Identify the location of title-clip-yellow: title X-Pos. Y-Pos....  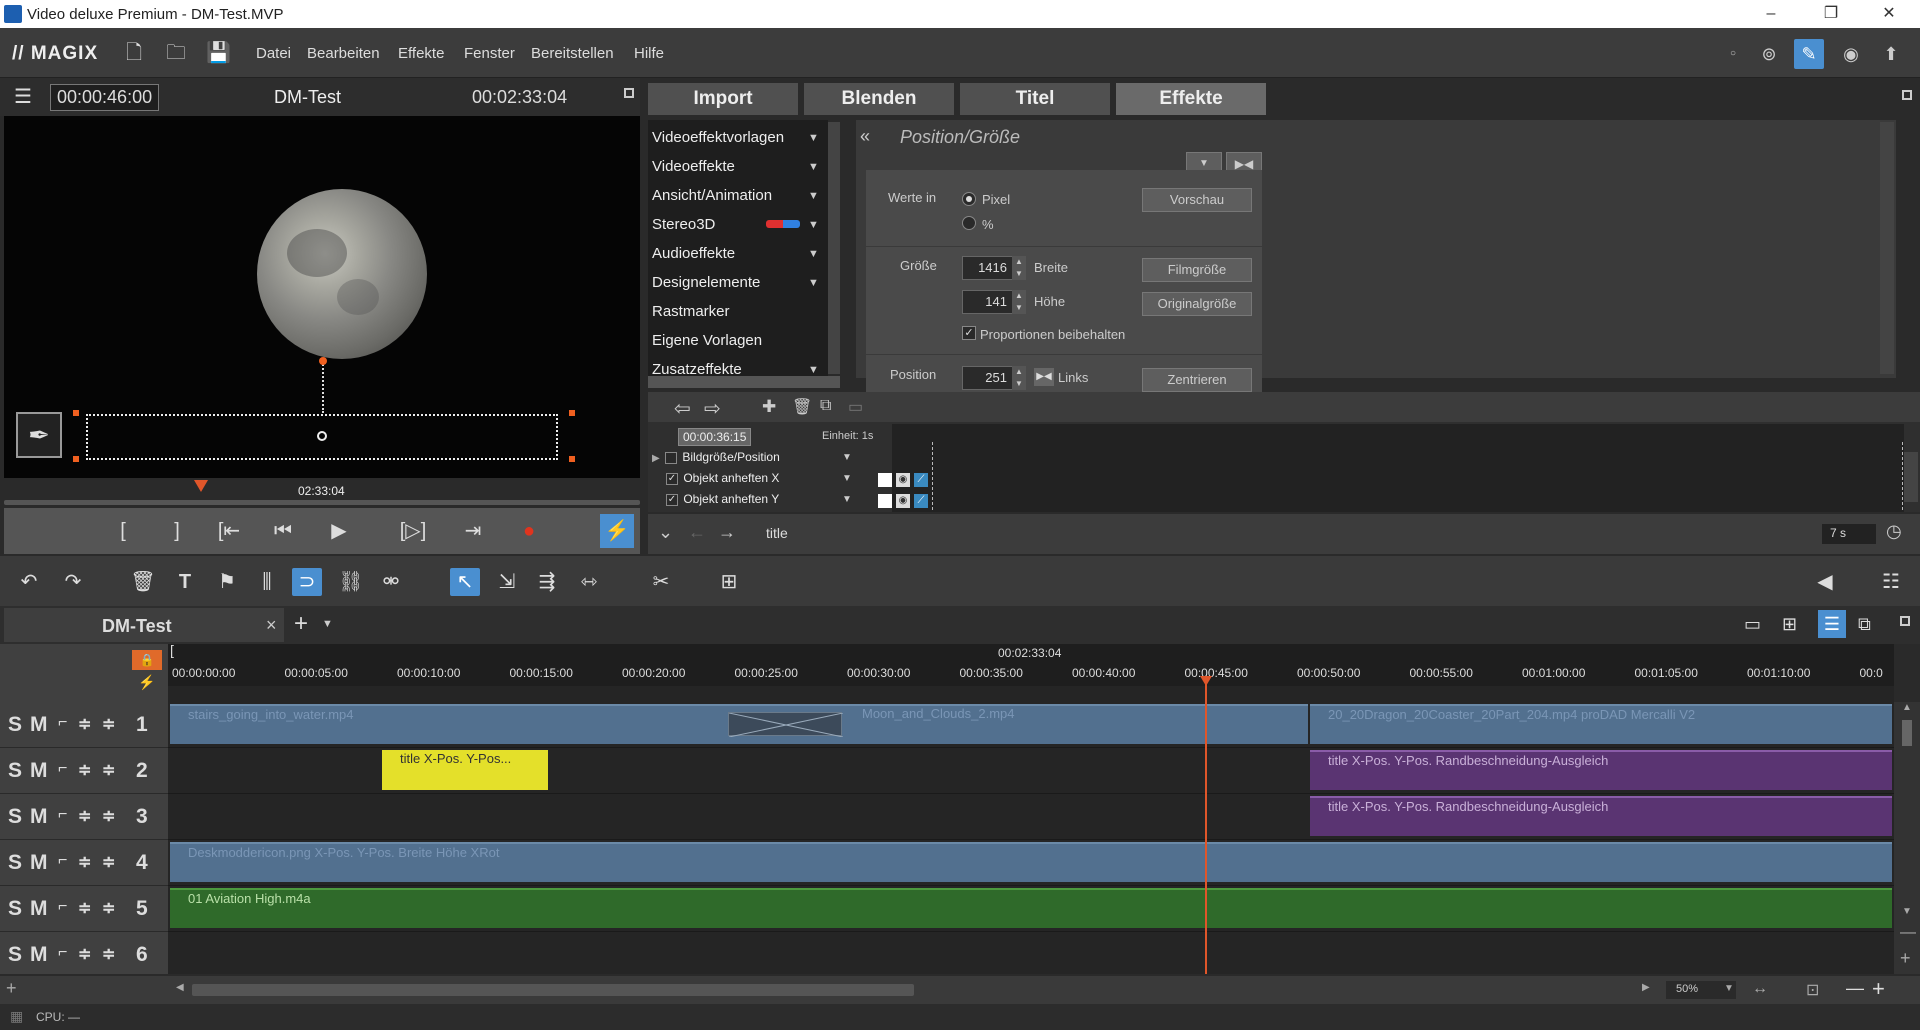
(465, 770).